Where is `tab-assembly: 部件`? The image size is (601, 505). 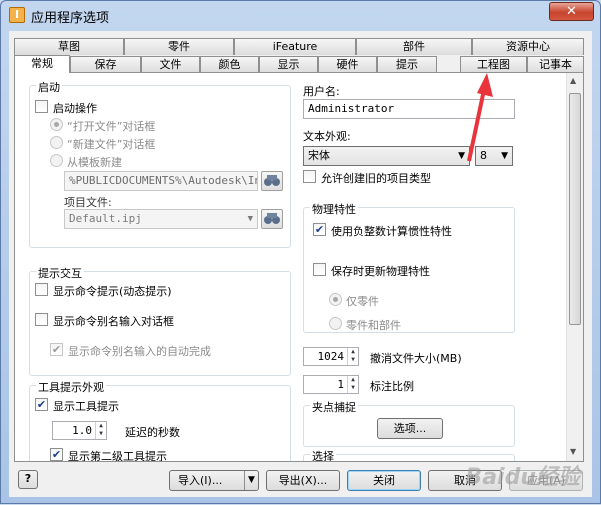 tab-assembly: 部件 is located at coordinates (414, 46).